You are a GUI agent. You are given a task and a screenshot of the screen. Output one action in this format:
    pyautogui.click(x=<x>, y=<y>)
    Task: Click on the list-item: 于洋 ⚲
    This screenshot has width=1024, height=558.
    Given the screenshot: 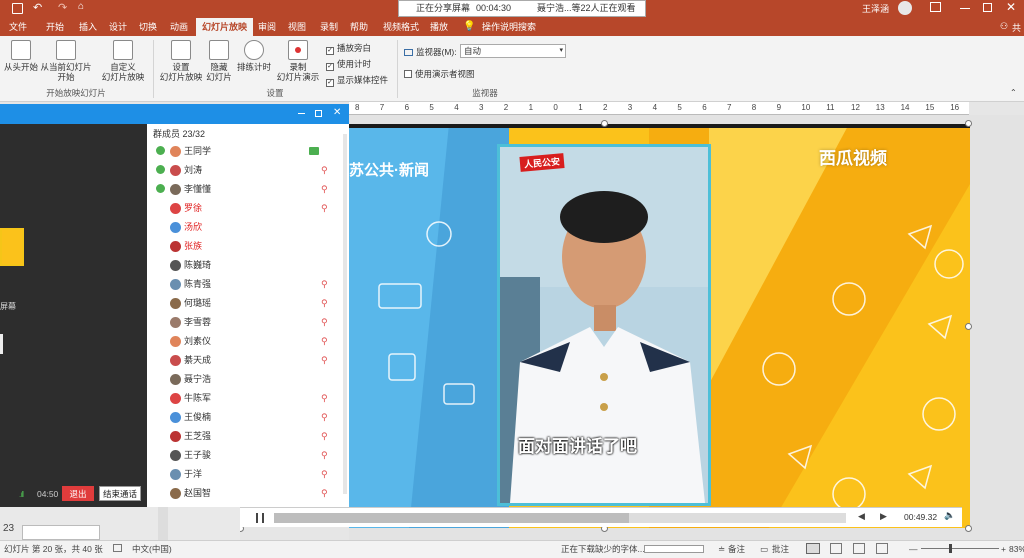 What is the action you would take?
    pyautogui.click(x=248, y=474)
    